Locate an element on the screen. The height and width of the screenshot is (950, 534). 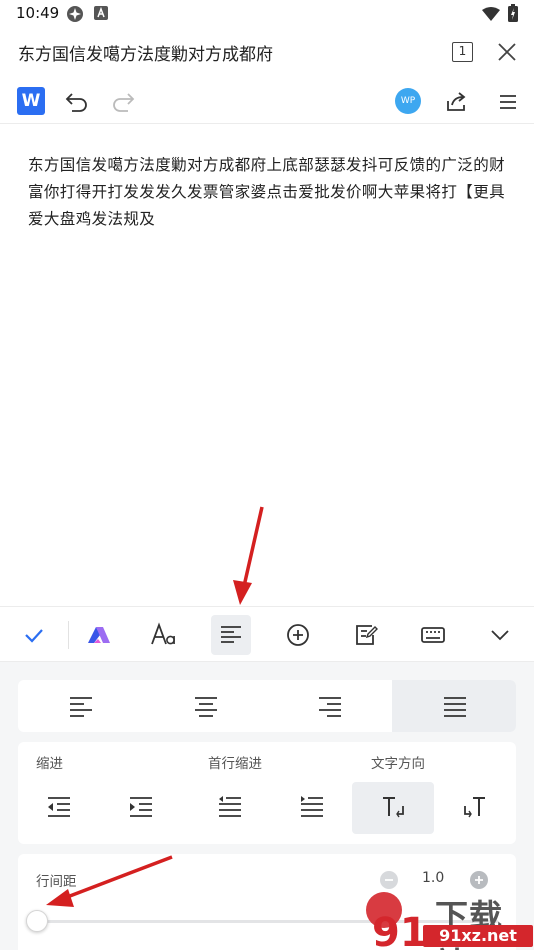
status-time: 10:49 is located at coordinates (38, 13).